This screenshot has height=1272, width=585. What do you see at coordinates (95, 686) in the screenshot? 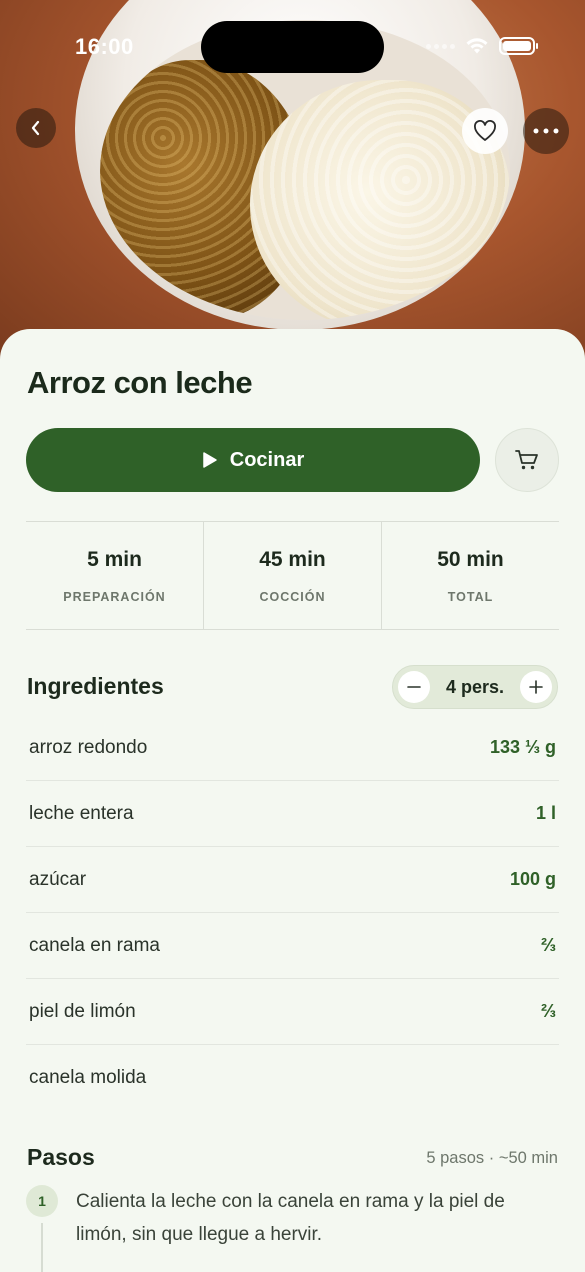
I see `ingredients-title: Ingredientes` at bounding box center [95, 686].